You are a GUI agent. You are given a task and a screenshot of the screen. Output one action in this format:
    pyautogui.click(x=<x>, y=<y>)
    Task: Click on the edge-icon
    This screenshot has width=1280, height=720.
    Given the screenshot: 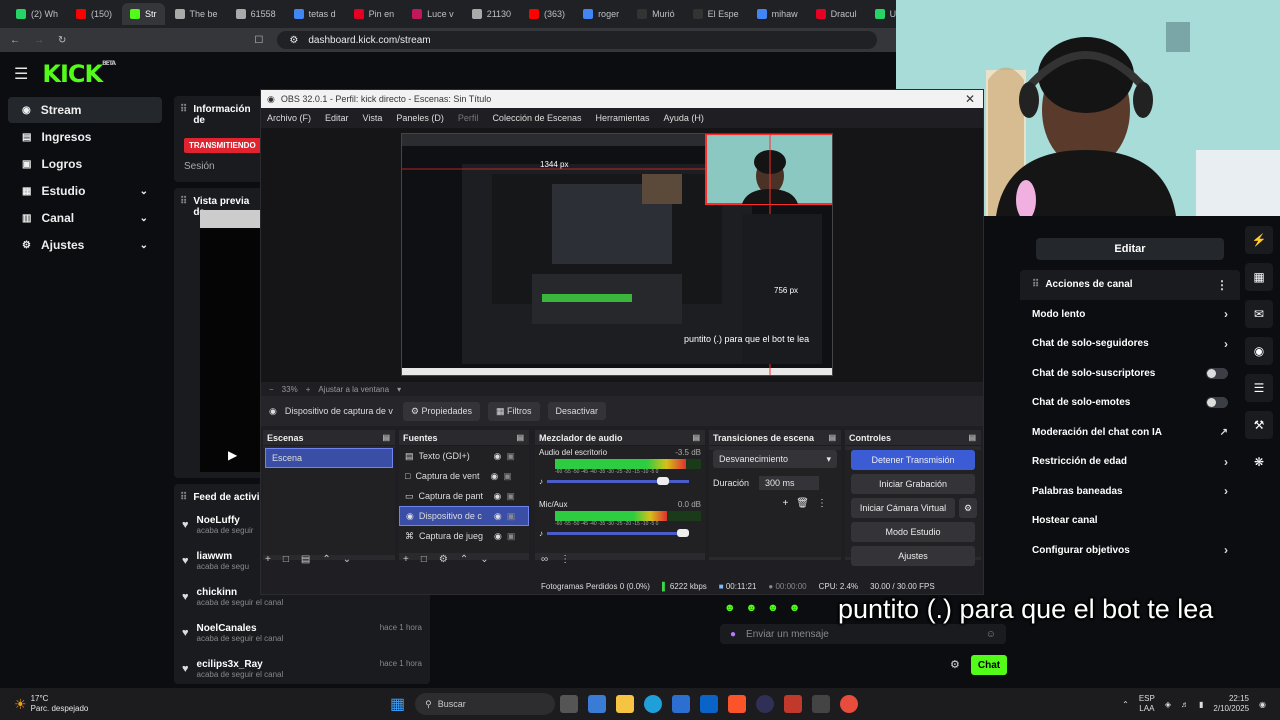 What is the action you would take?
    pyautogui.click(x=653, y=704)
    